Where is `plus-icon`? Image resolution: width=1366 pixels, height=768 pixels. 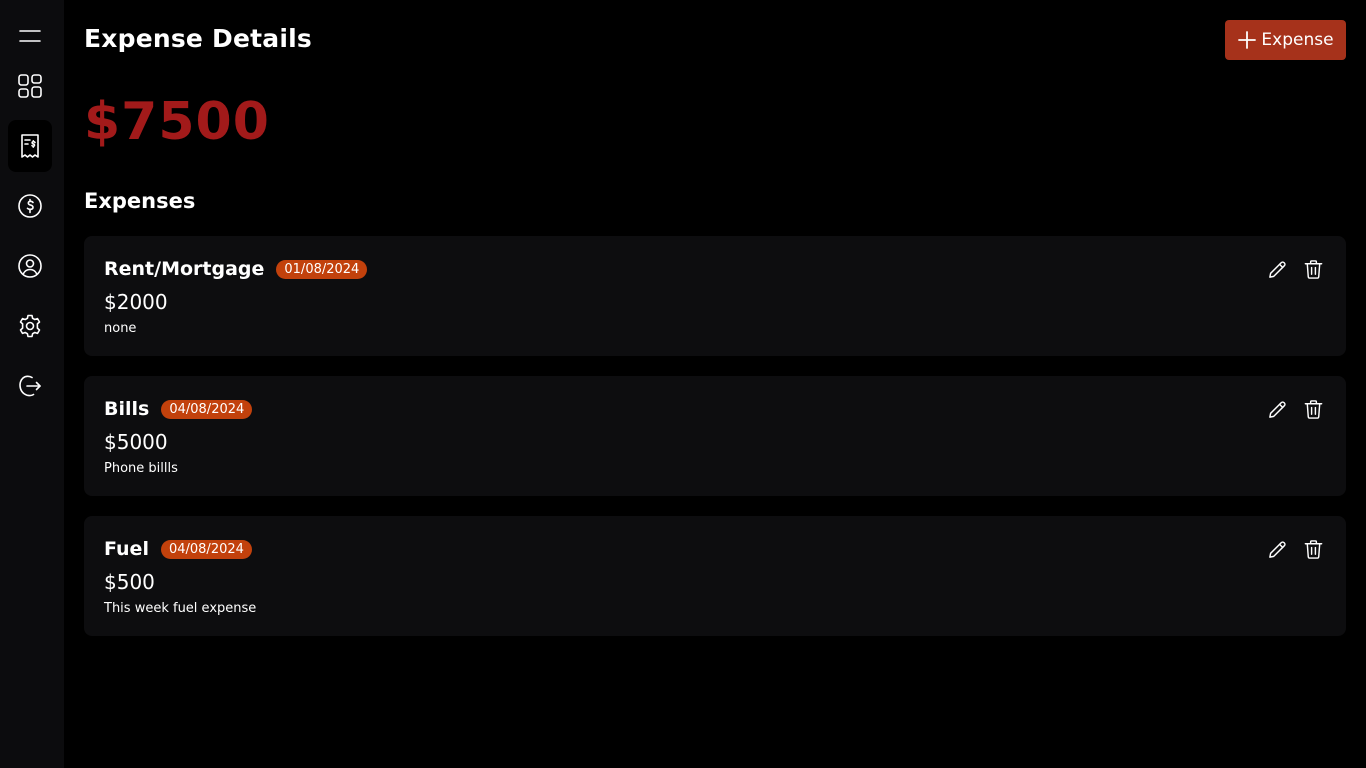 plus-icon is located at coordinates (1247, 40).